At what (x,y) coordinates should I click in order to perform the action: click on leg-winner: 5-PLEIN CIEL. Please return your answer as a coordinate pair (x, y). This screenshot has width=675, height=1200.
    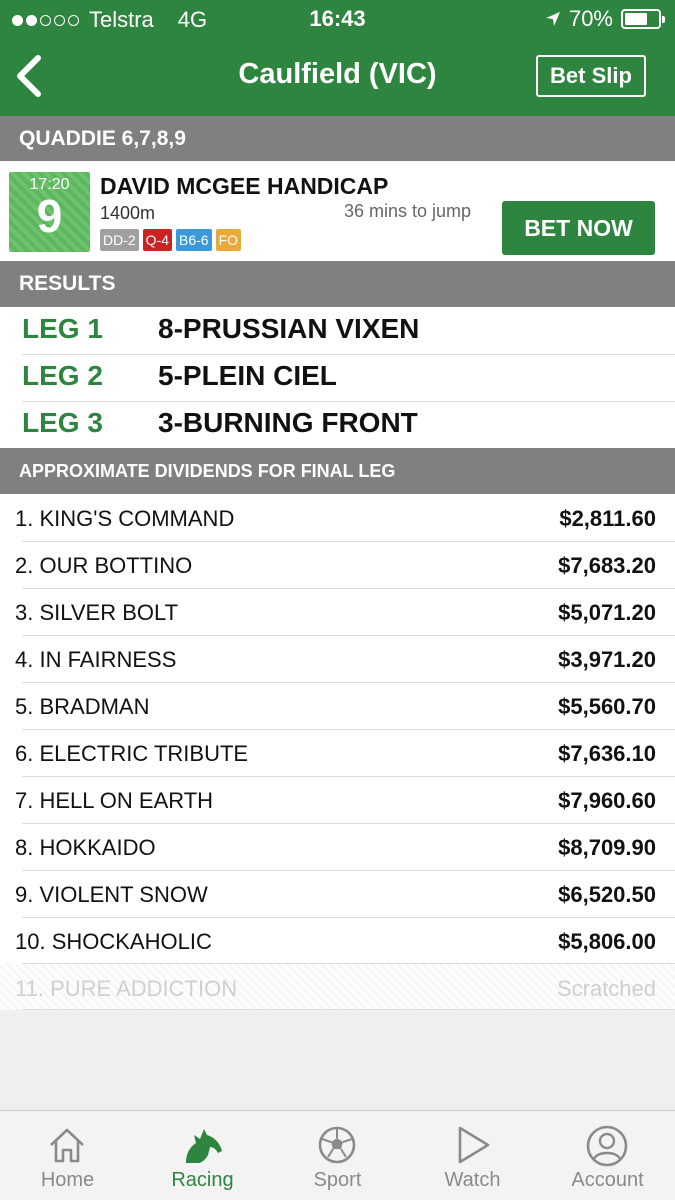
    Looking at the image, I should click on (247, 375).